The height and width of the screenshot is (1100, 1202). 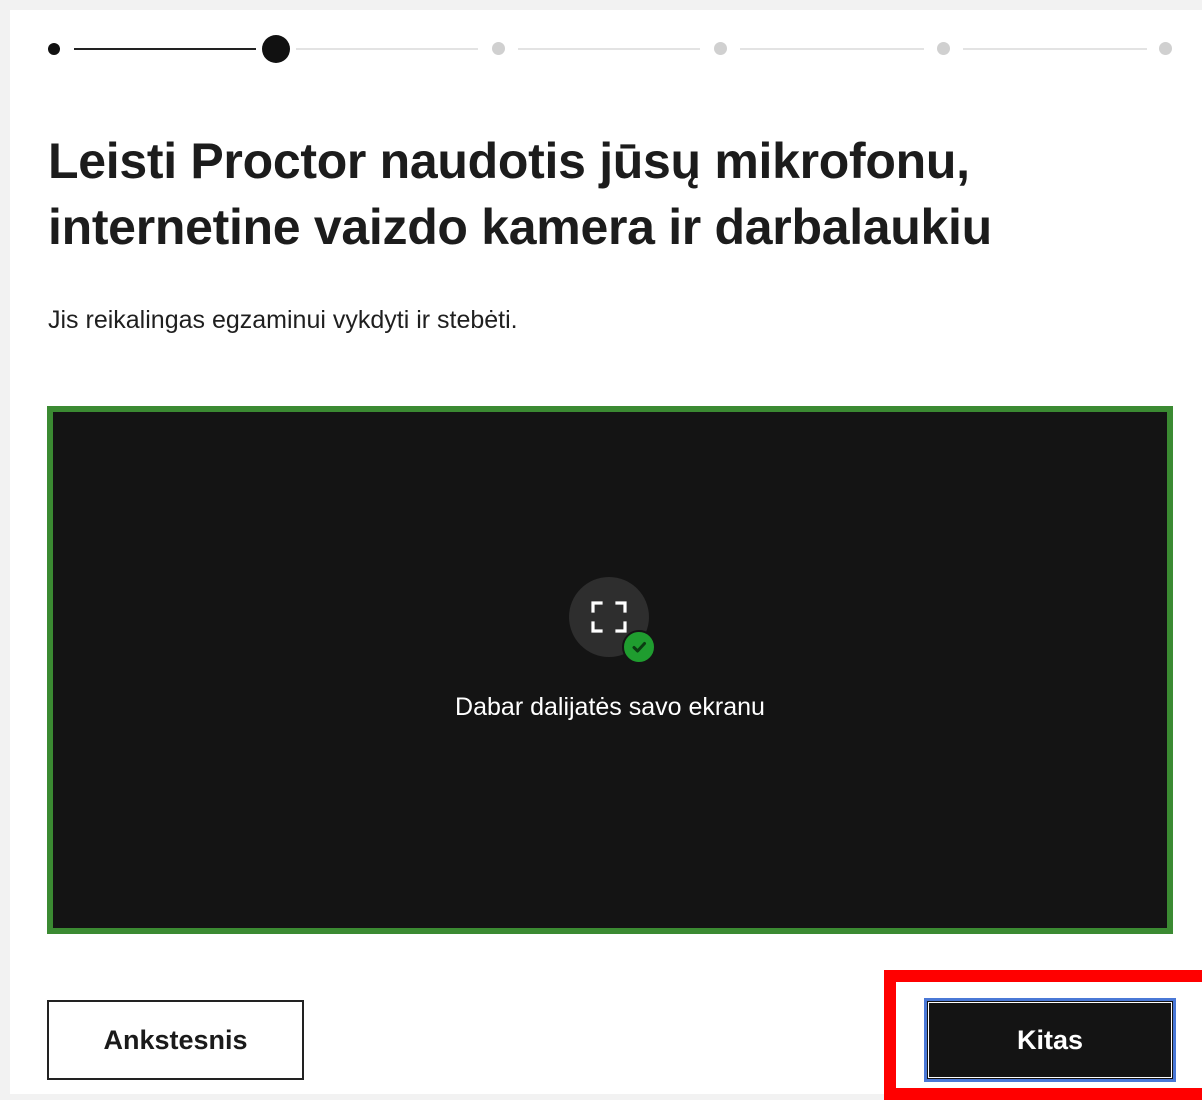 What do you see at coordinates (520, 227) in the screenshot?
I see `title-line-2: internetine vaizdo kamera ir darbalaukiu` at bounding box center [520, 227].